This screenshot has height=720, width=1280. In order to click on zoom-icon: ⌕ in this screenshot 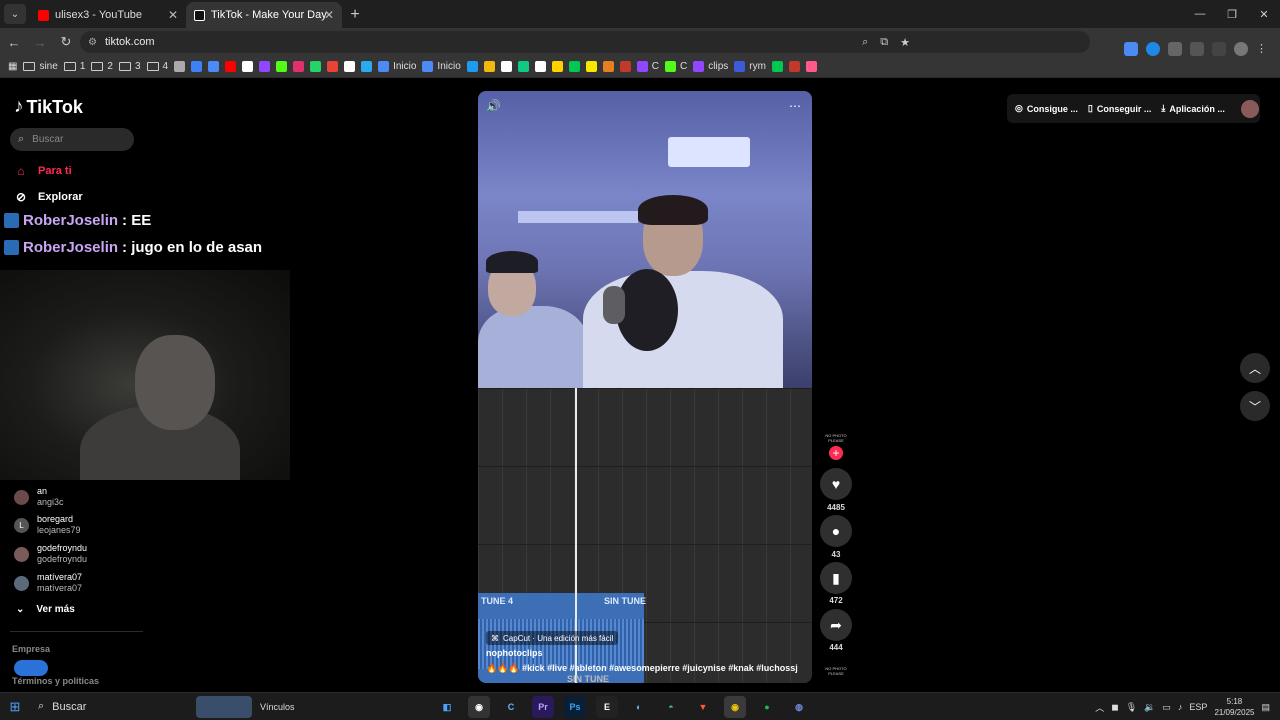, I will do `click(865, 42)`.